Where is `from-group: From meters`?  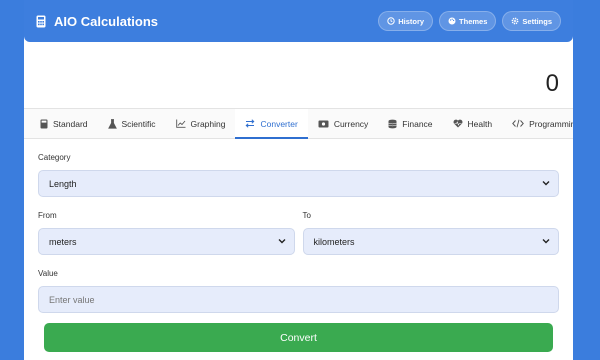
from-group: From meters is located at coordinates (166, 233).